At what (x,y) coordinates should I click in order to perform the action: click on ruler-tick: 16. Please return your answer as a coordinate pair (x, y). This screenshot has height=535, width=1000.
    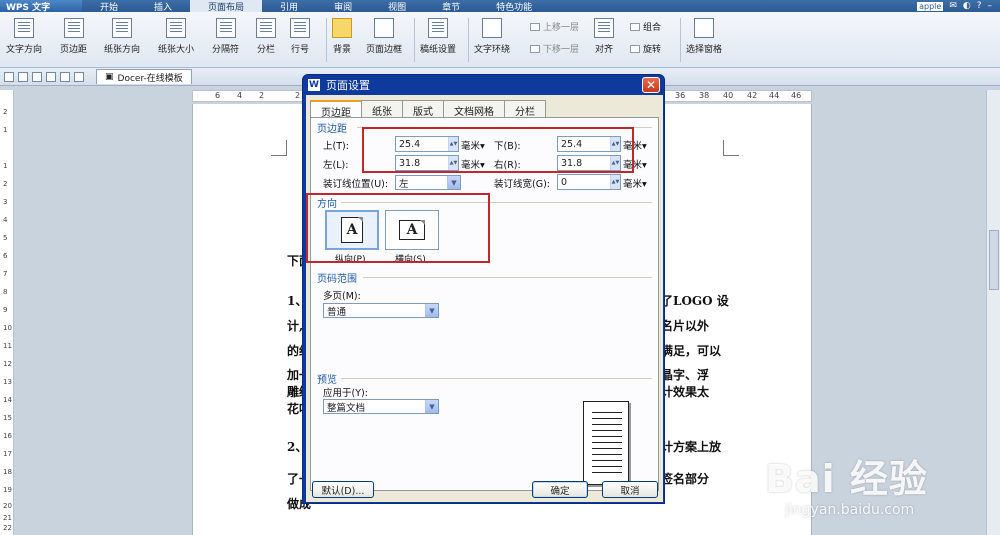
    Looking at the image, I should click on (7, 436).